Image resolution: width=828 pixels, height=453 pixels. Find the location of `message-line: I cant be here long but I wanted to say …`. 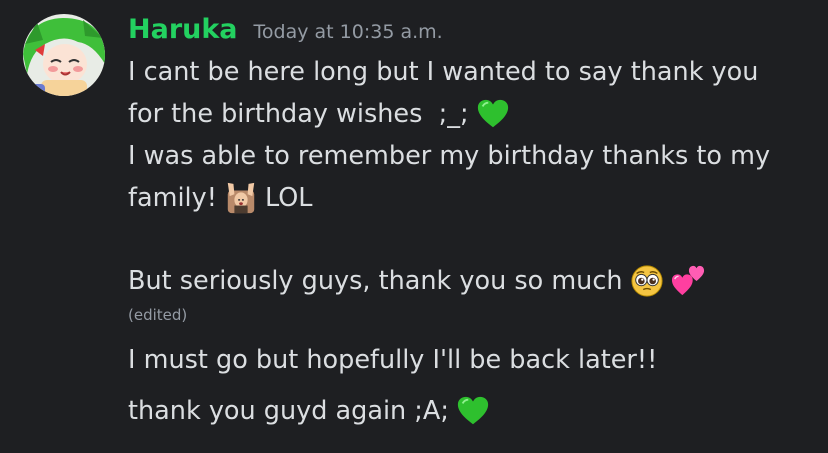

message-line: I cant be here long but I wanted to say … is located at coordinates (443, 72).